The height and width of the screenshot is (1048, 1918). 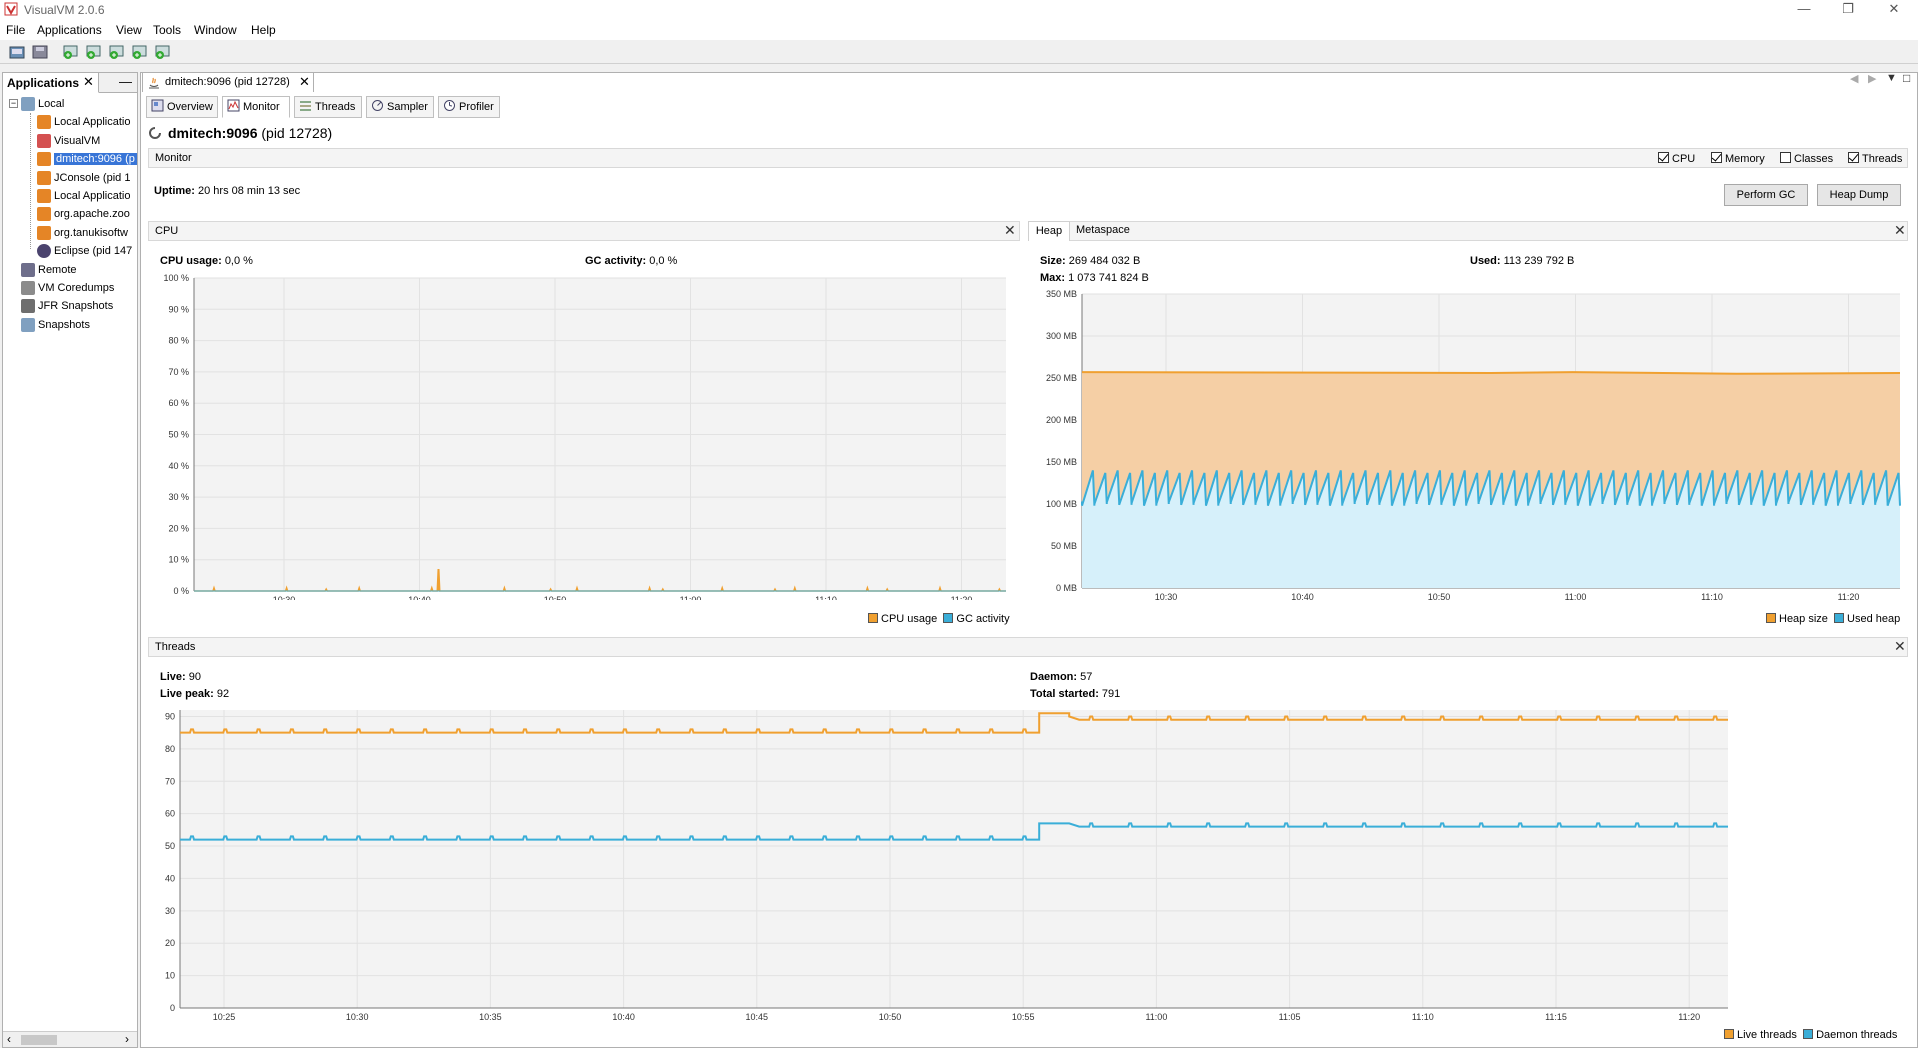 What do you see at coordinates (1771, 618) in the screenshot?
I see `heap-size-swatch` at bounding box center [1771, 618].